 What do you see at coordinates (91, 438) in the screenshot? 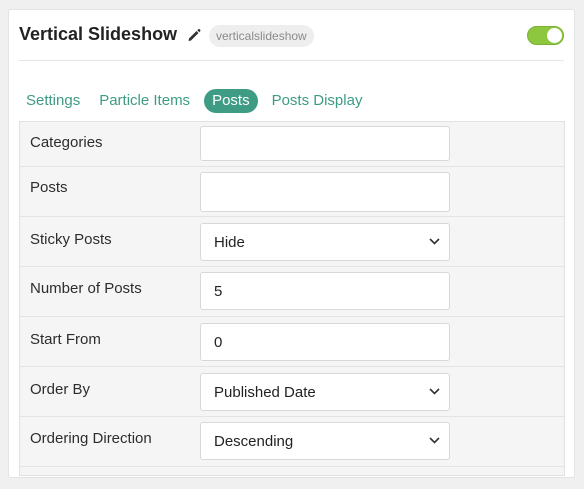
I see `ordering-direction-label: Ordering Direction` at bounding box center [91, 438].